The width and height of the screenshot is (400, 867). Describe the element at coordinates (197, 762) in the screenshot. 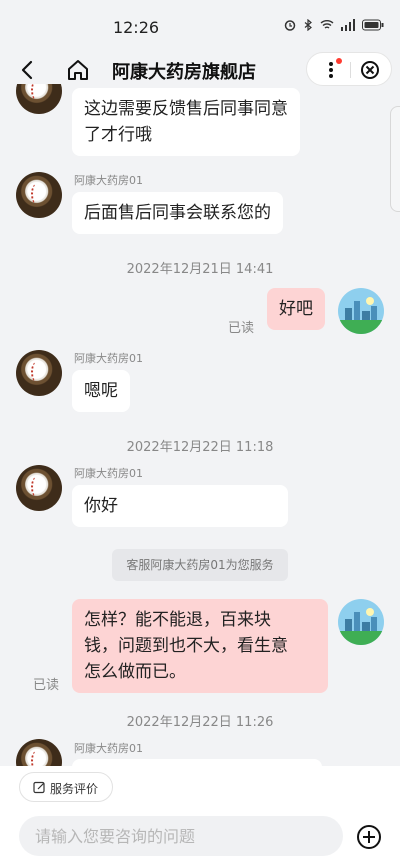

I see `message-bubble` at that location.